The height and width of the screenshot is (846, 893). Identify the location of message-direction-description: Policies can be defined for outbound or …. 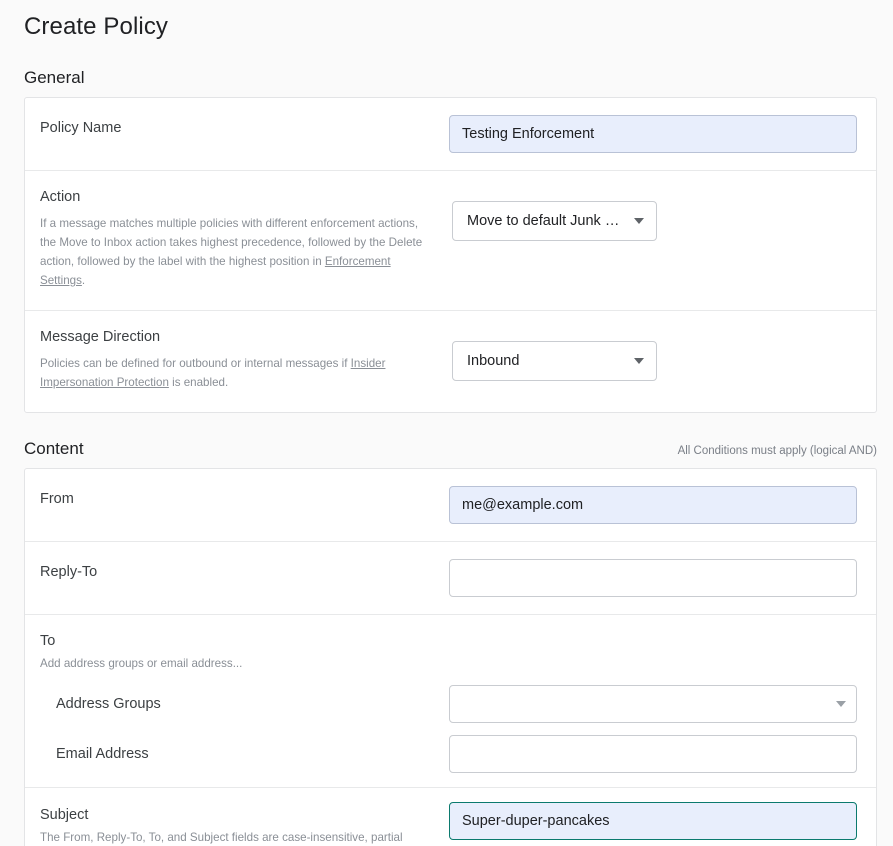
(237, 373).